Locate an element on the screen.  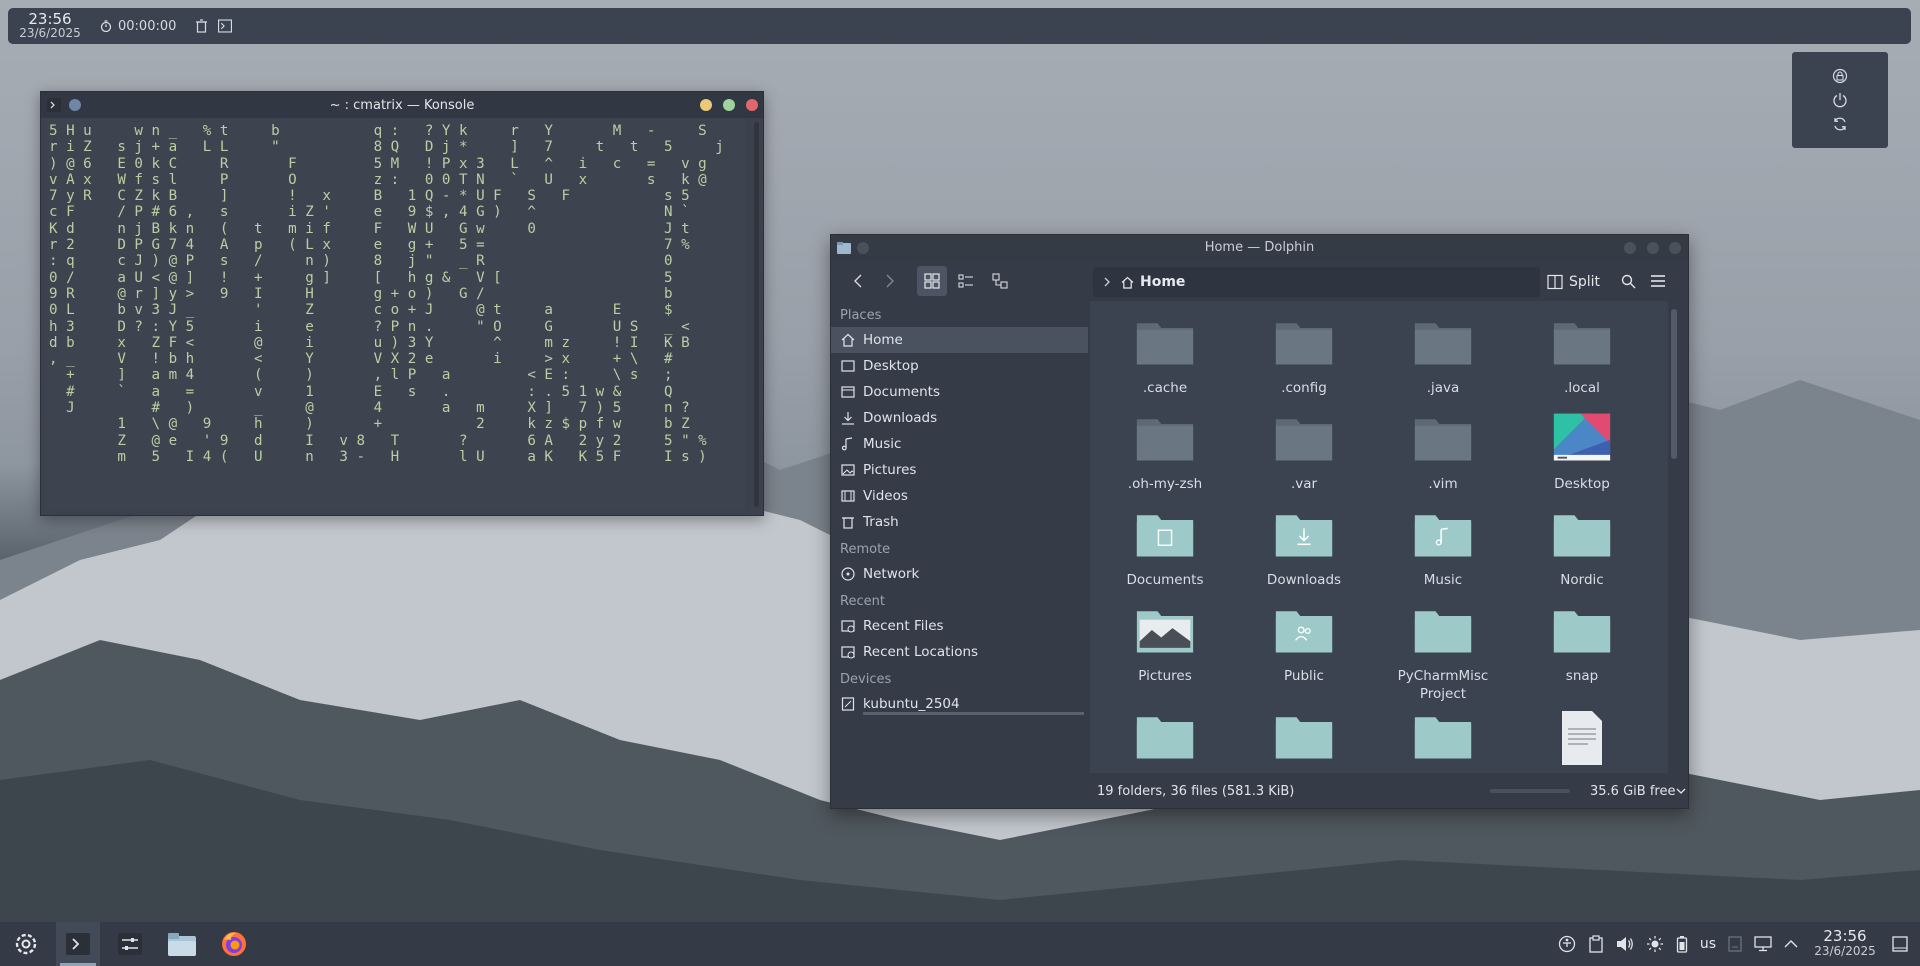
documents-folder-icon is located at coordinates (1165, 536).